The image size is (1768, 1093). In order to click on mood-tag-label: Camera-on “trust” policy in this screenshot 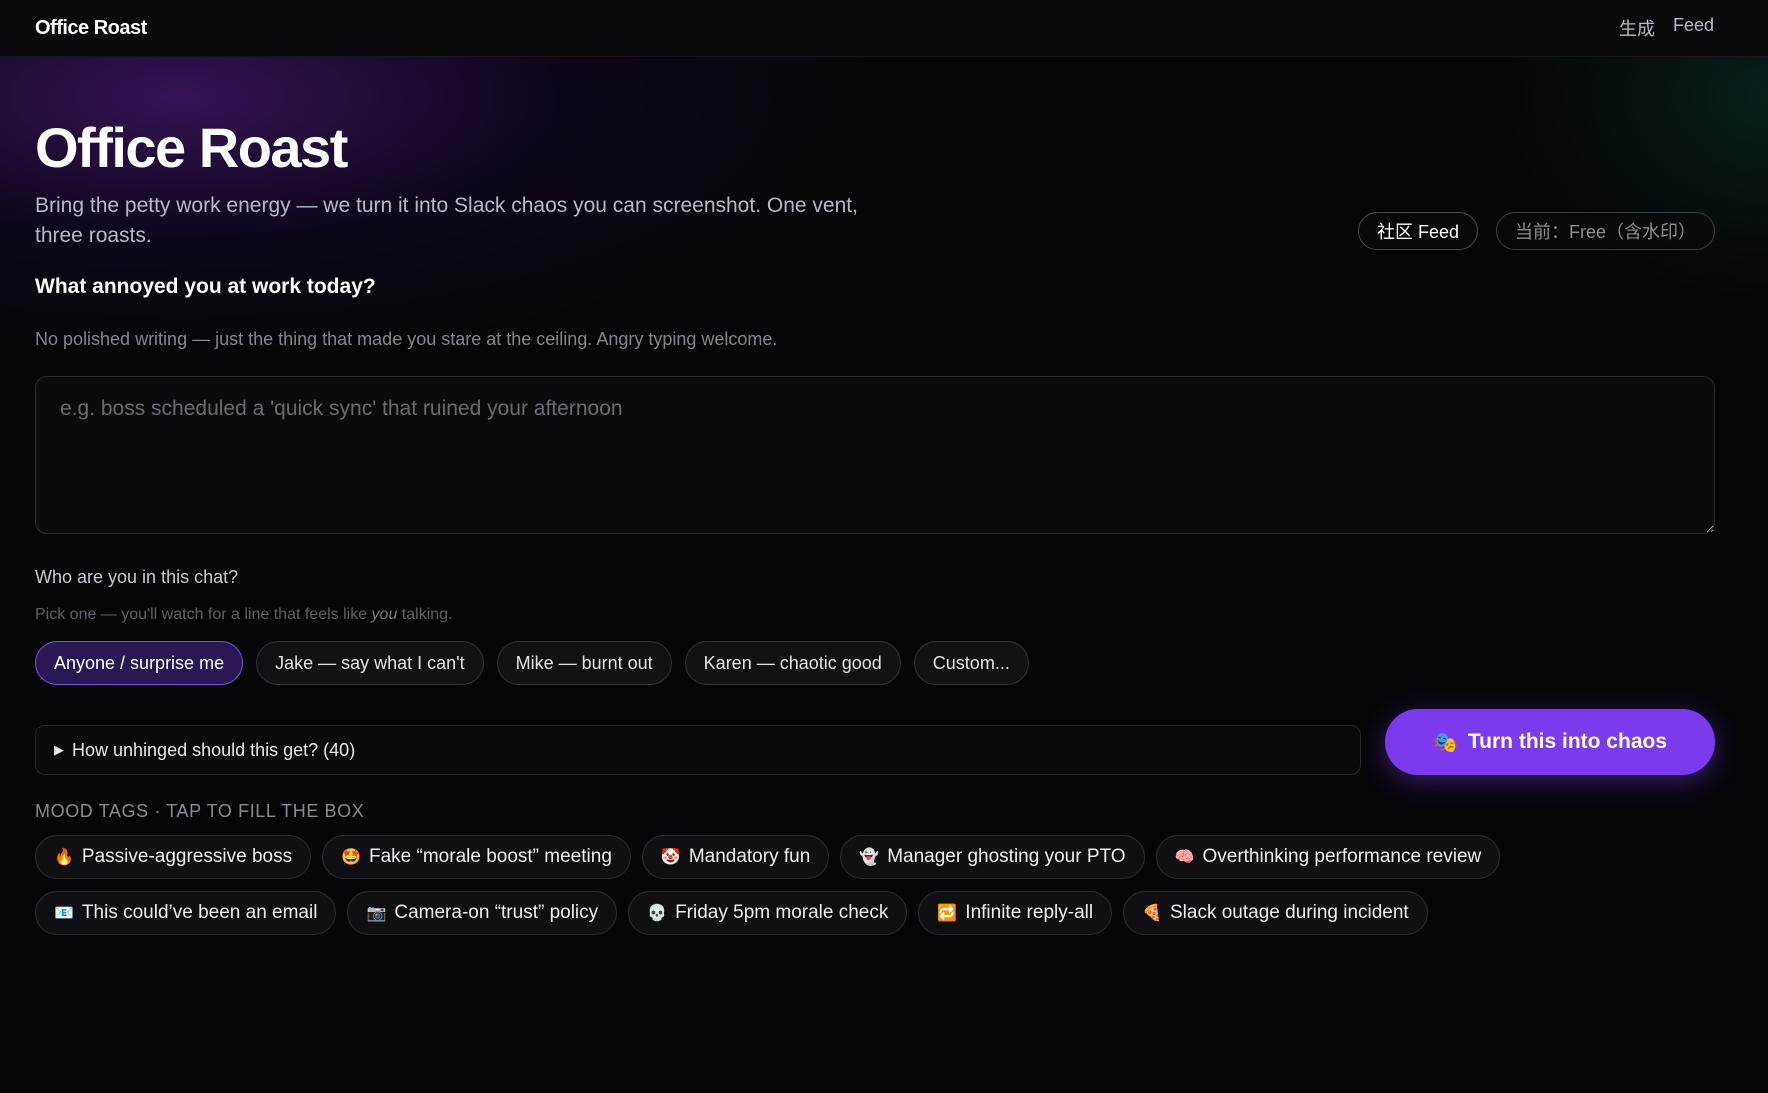, I will do `click(496, 912)`.